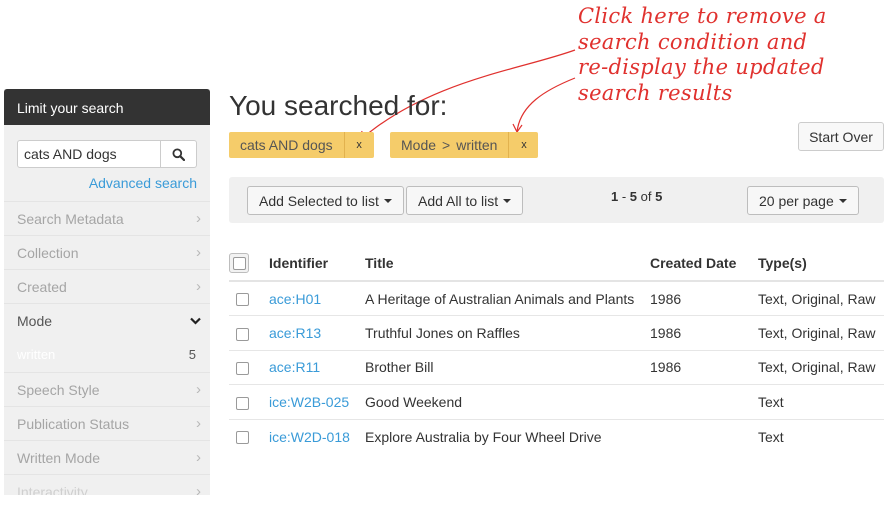 The height and width of the screenshot is (508, 893). What do you see at coordinates (693, 41) in the screenshot?
I see `annotation-line: search condition and` at bounding box center [693, 41].